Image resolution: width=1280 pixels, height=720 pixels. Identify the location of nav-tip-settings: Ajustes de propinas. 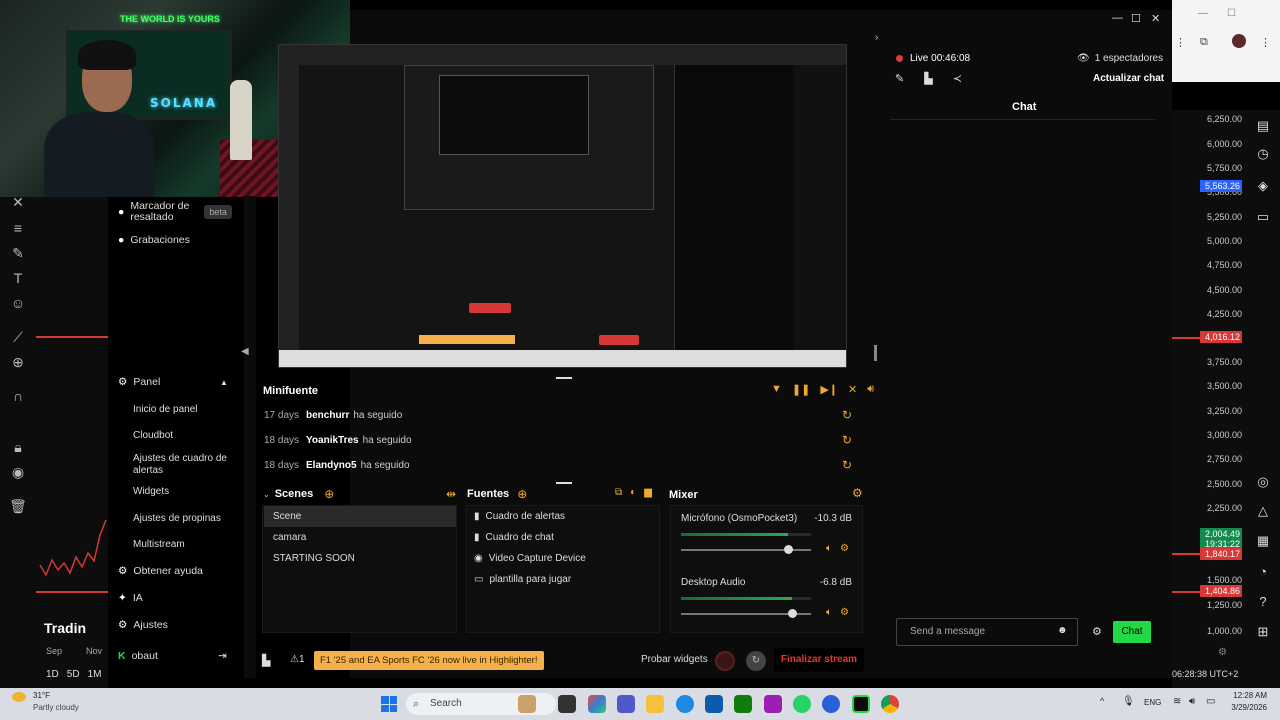
(183, 519).